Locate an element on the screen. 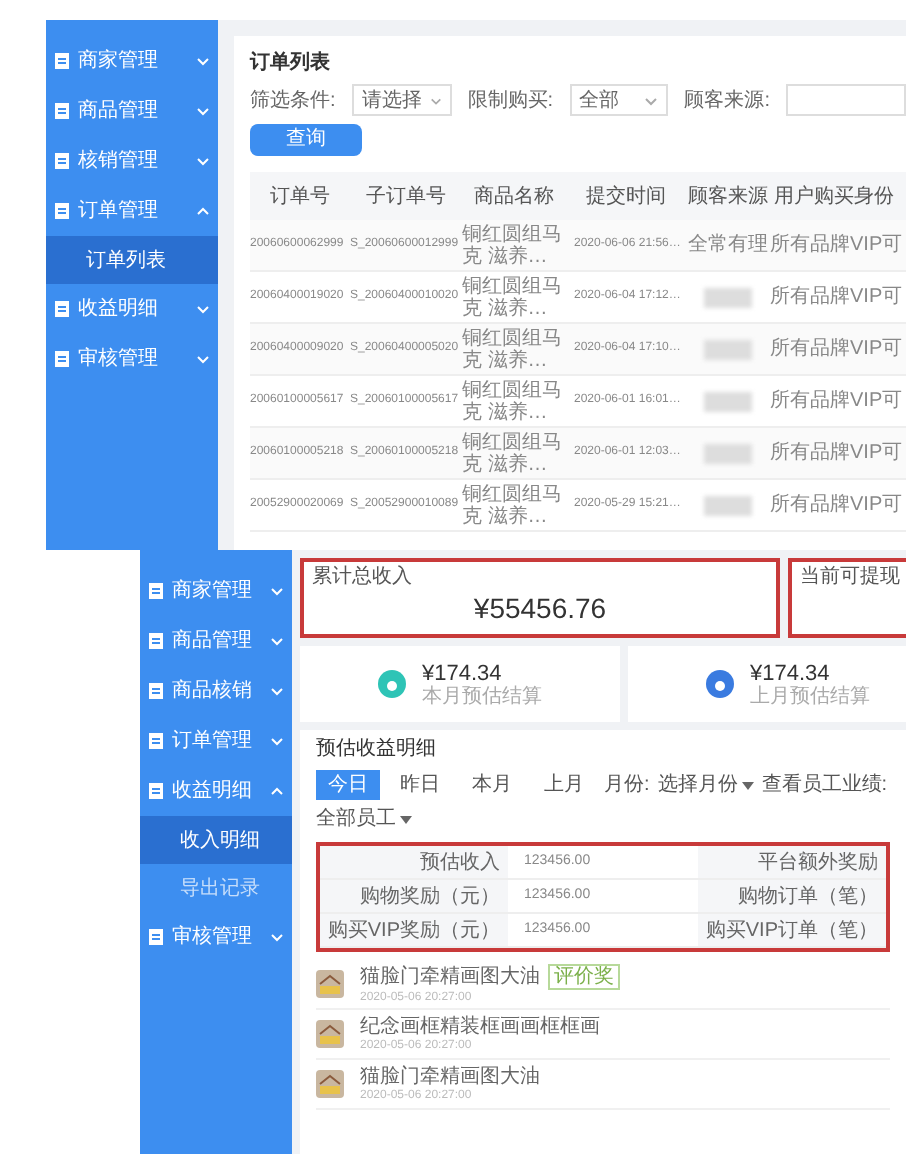 This screenshot has height=1174, width=906. column-header: 提交时间 is located at coordinates (626, 197).